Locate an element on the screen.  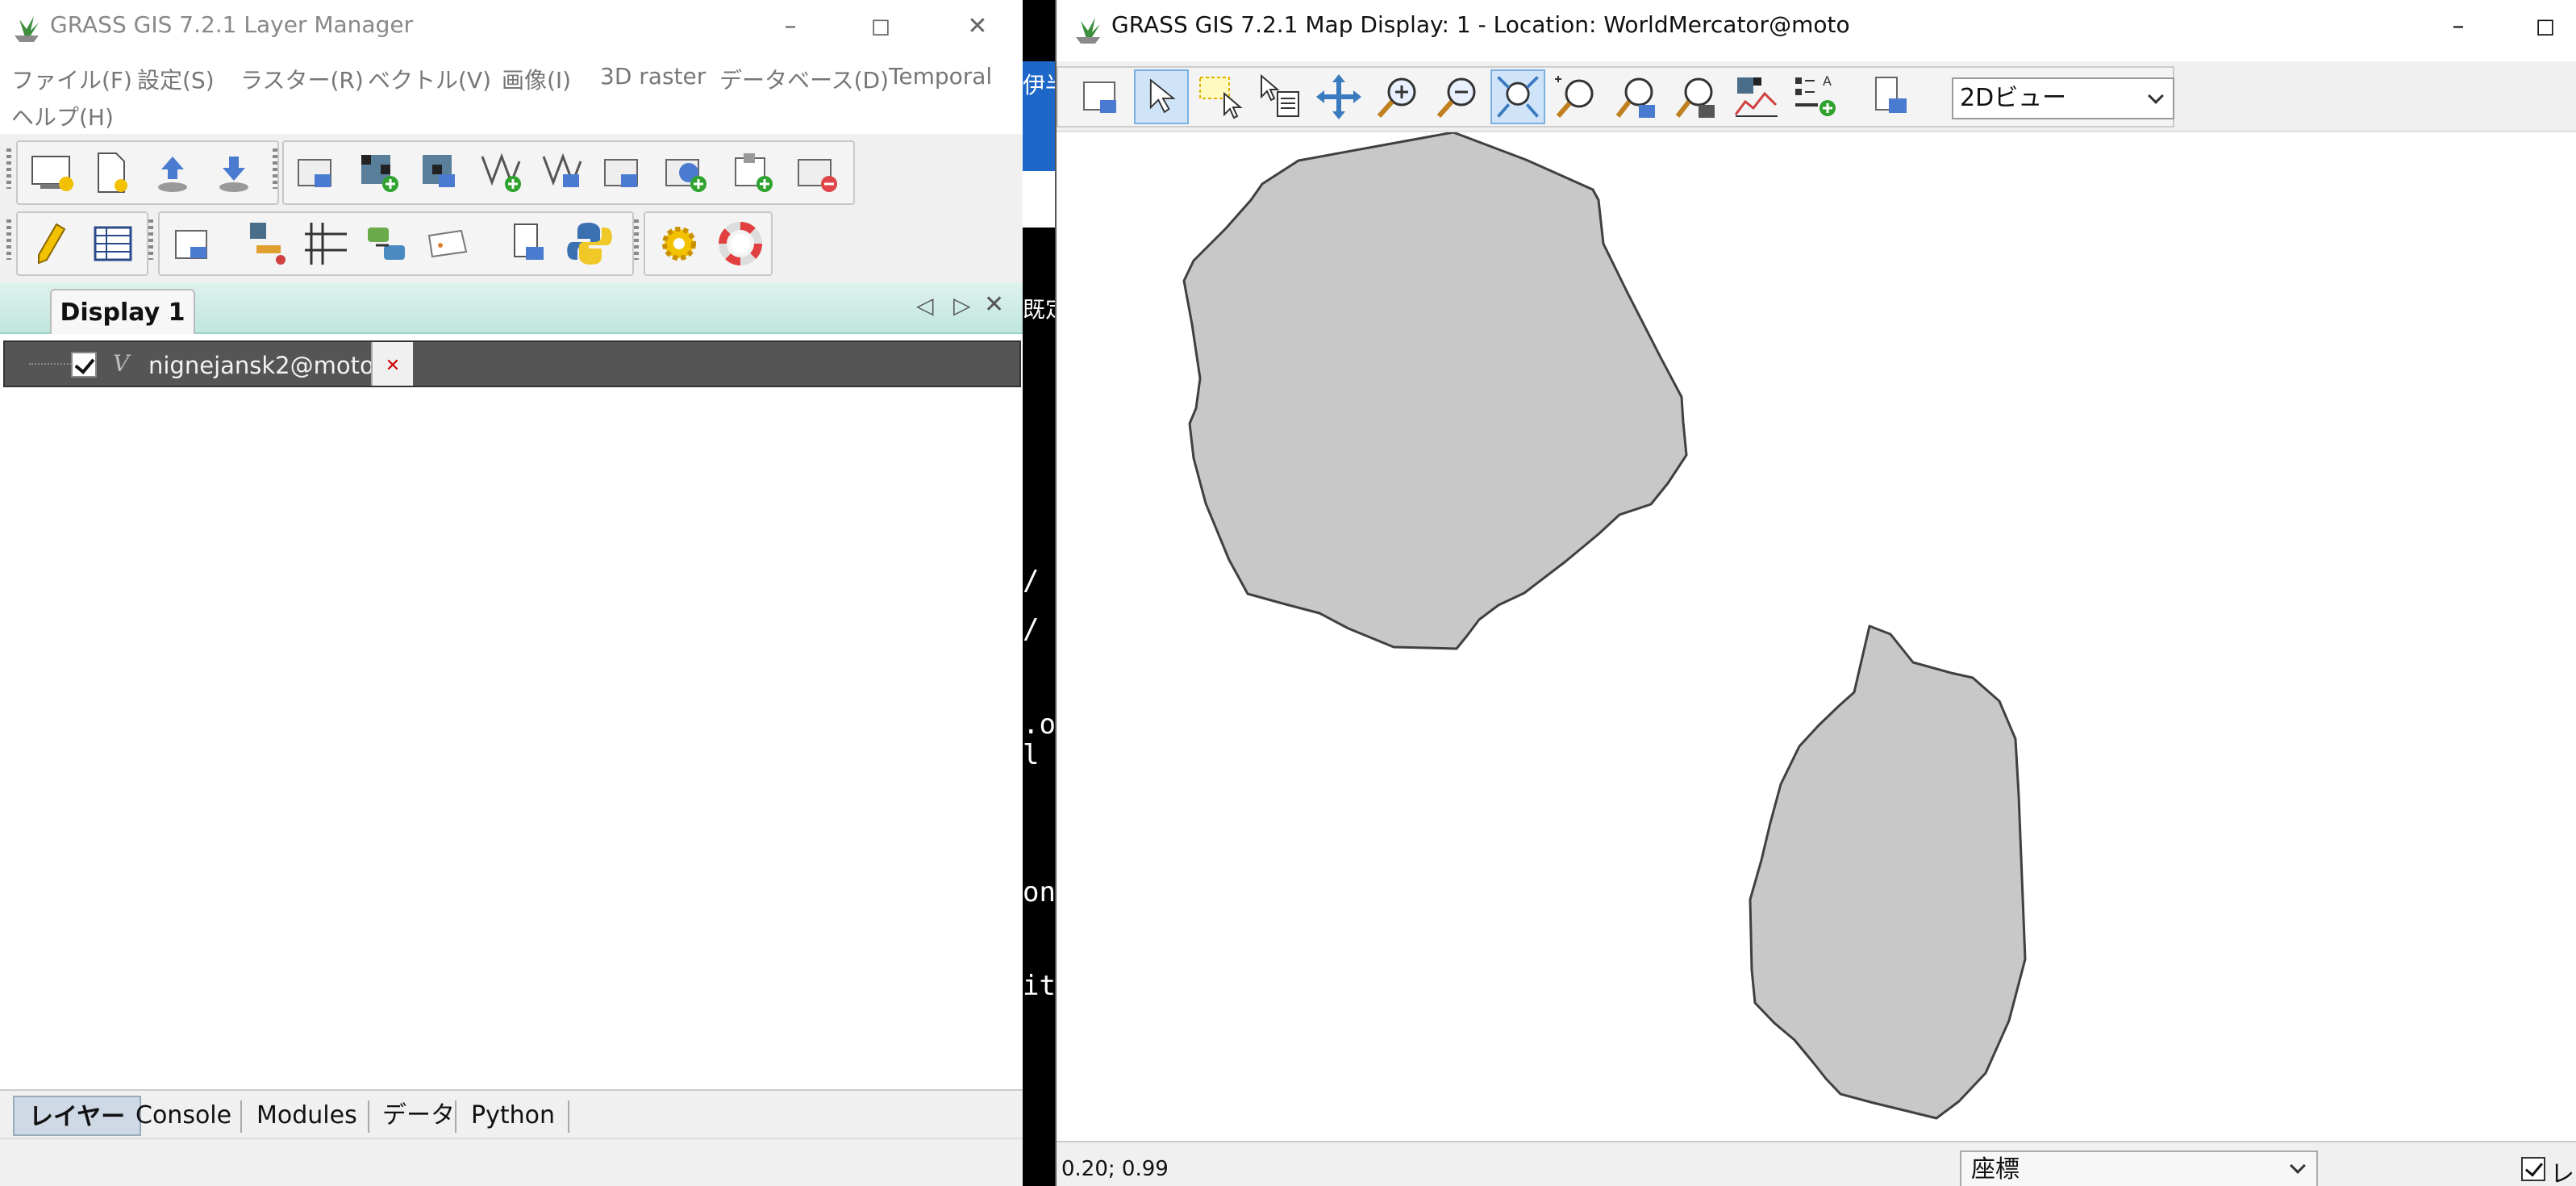
settings-icon is located at coordinates (679, 244).